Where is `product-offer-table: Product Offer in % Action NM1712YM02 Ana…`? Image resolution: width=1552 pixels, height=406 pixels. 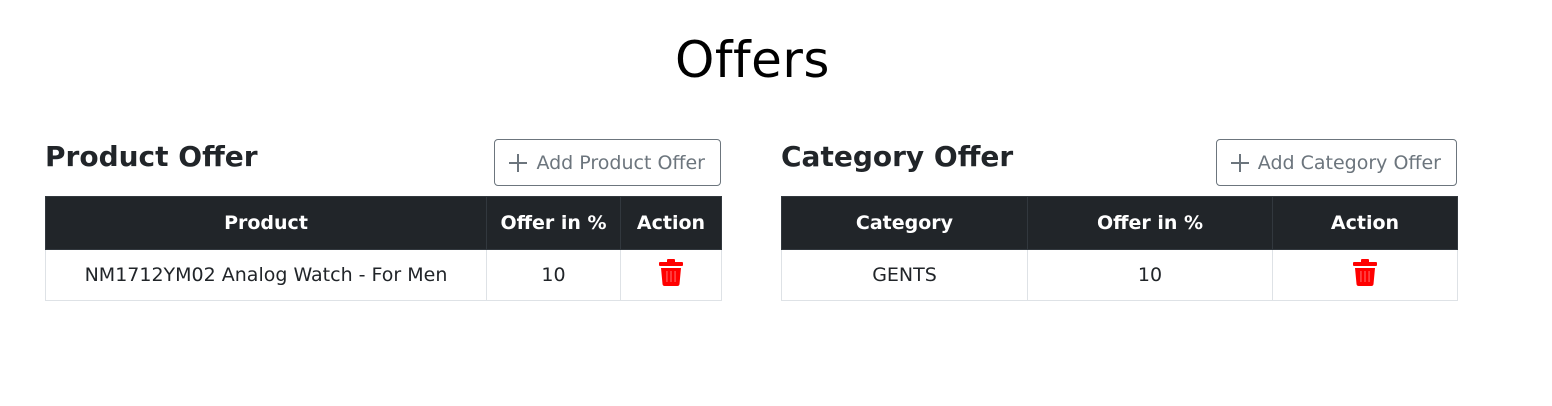
product-offer-table: Product Offer in % Action NM1712YM02 Ana… is located at coordinates (383, 248).